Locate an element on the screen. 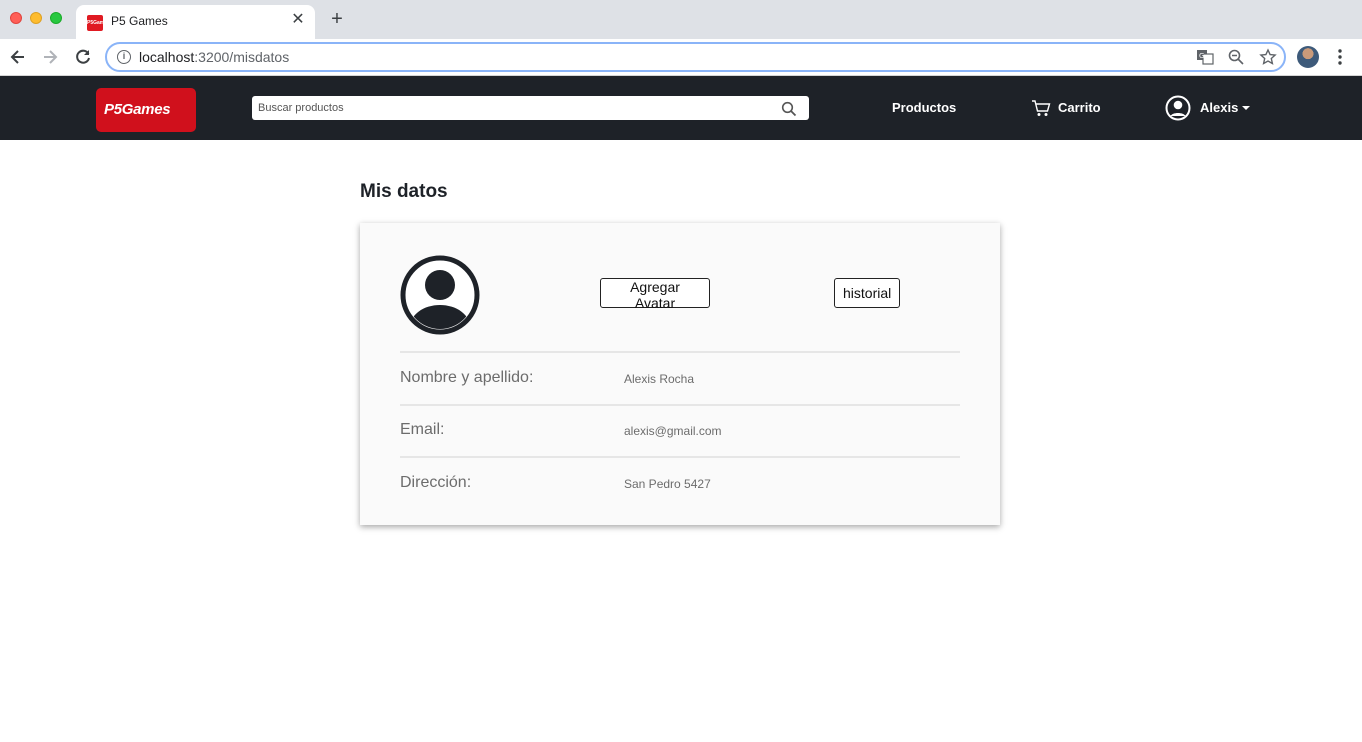 This screenshot has height=742, width=1362. favicon-icon: P5Games is located at coordinates (98, 23).